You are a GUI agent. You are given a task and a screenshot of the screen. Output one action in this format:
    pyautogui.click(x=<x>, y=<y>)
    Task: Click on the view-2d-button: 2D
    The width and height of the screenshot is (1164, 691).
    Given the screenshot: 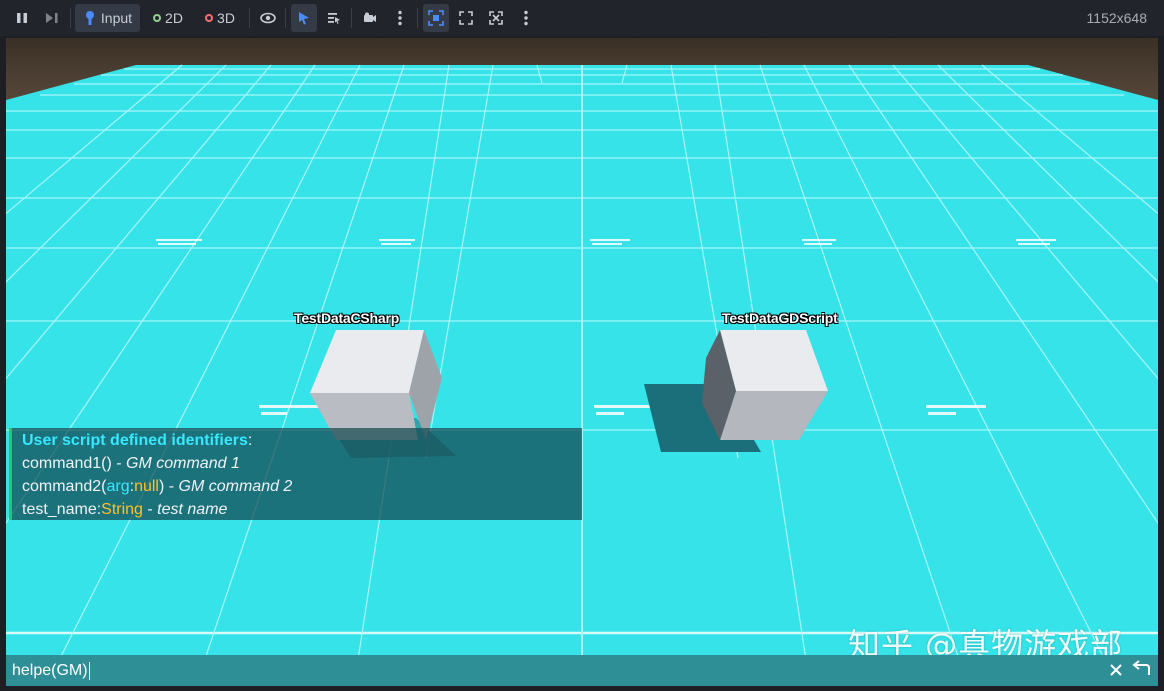 What is the action you would take?
    pyautogui.click(x=168, y=18)
    